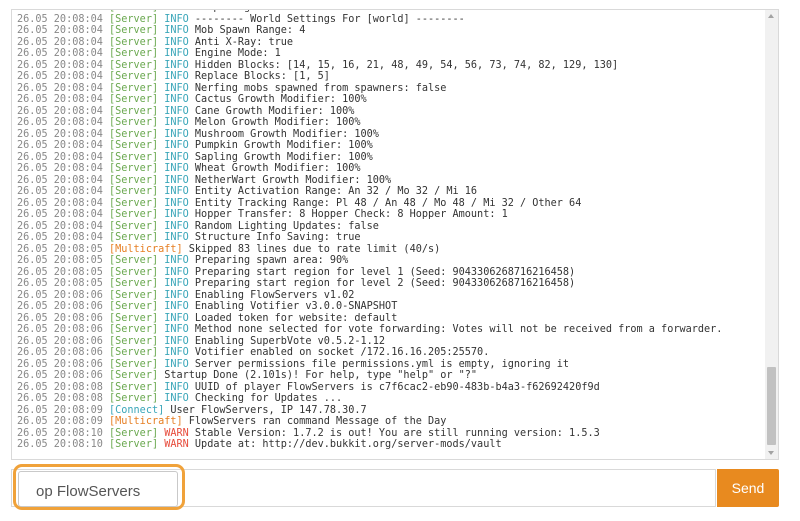 The width and height of the screenshot is (800, 521). What do you see at coordinates (277, 168) in the screenshot?
I see `log-message: Wheat Growth Modifier: 100%` at bounding box center [277, 168].